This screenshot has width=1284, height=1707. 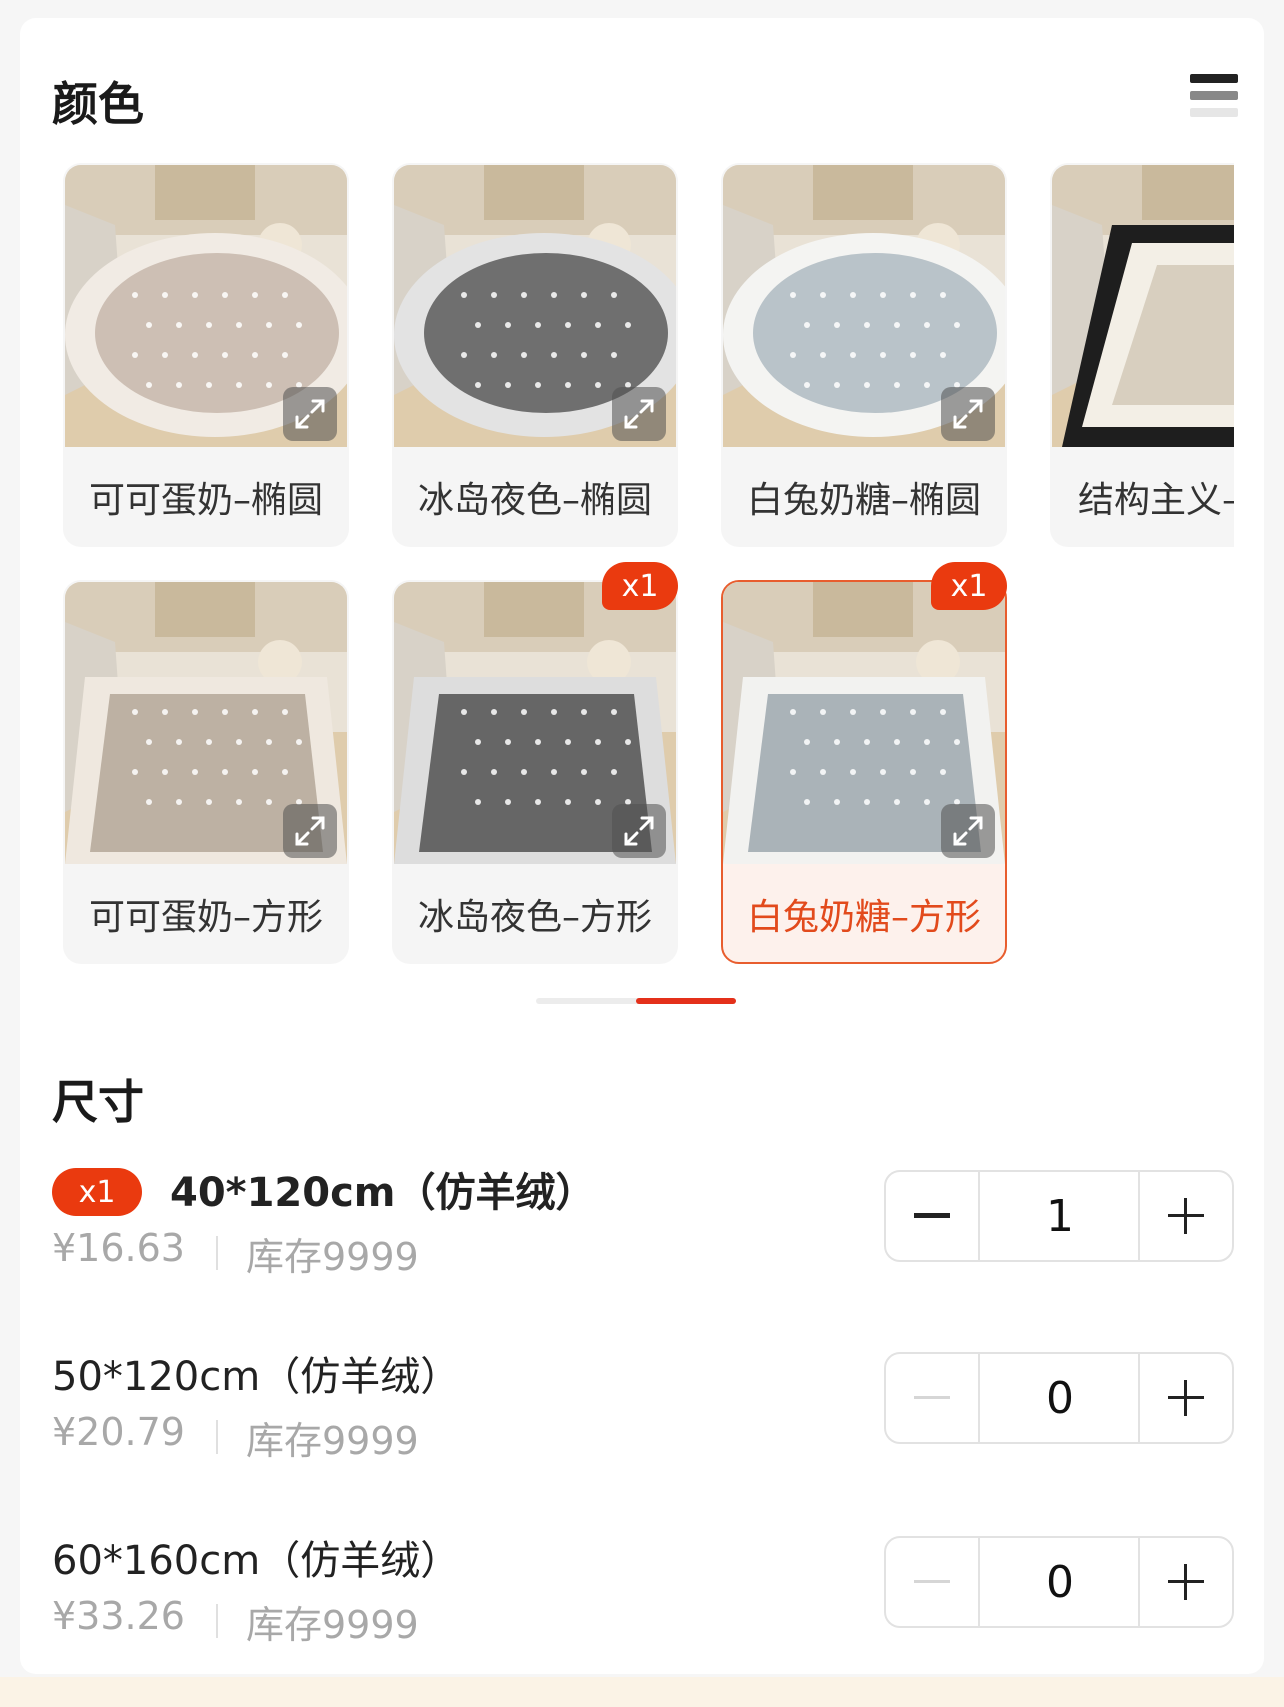 I want to click on color-option-label: 冰岛夜色–方形, so click(x=534, y=917).